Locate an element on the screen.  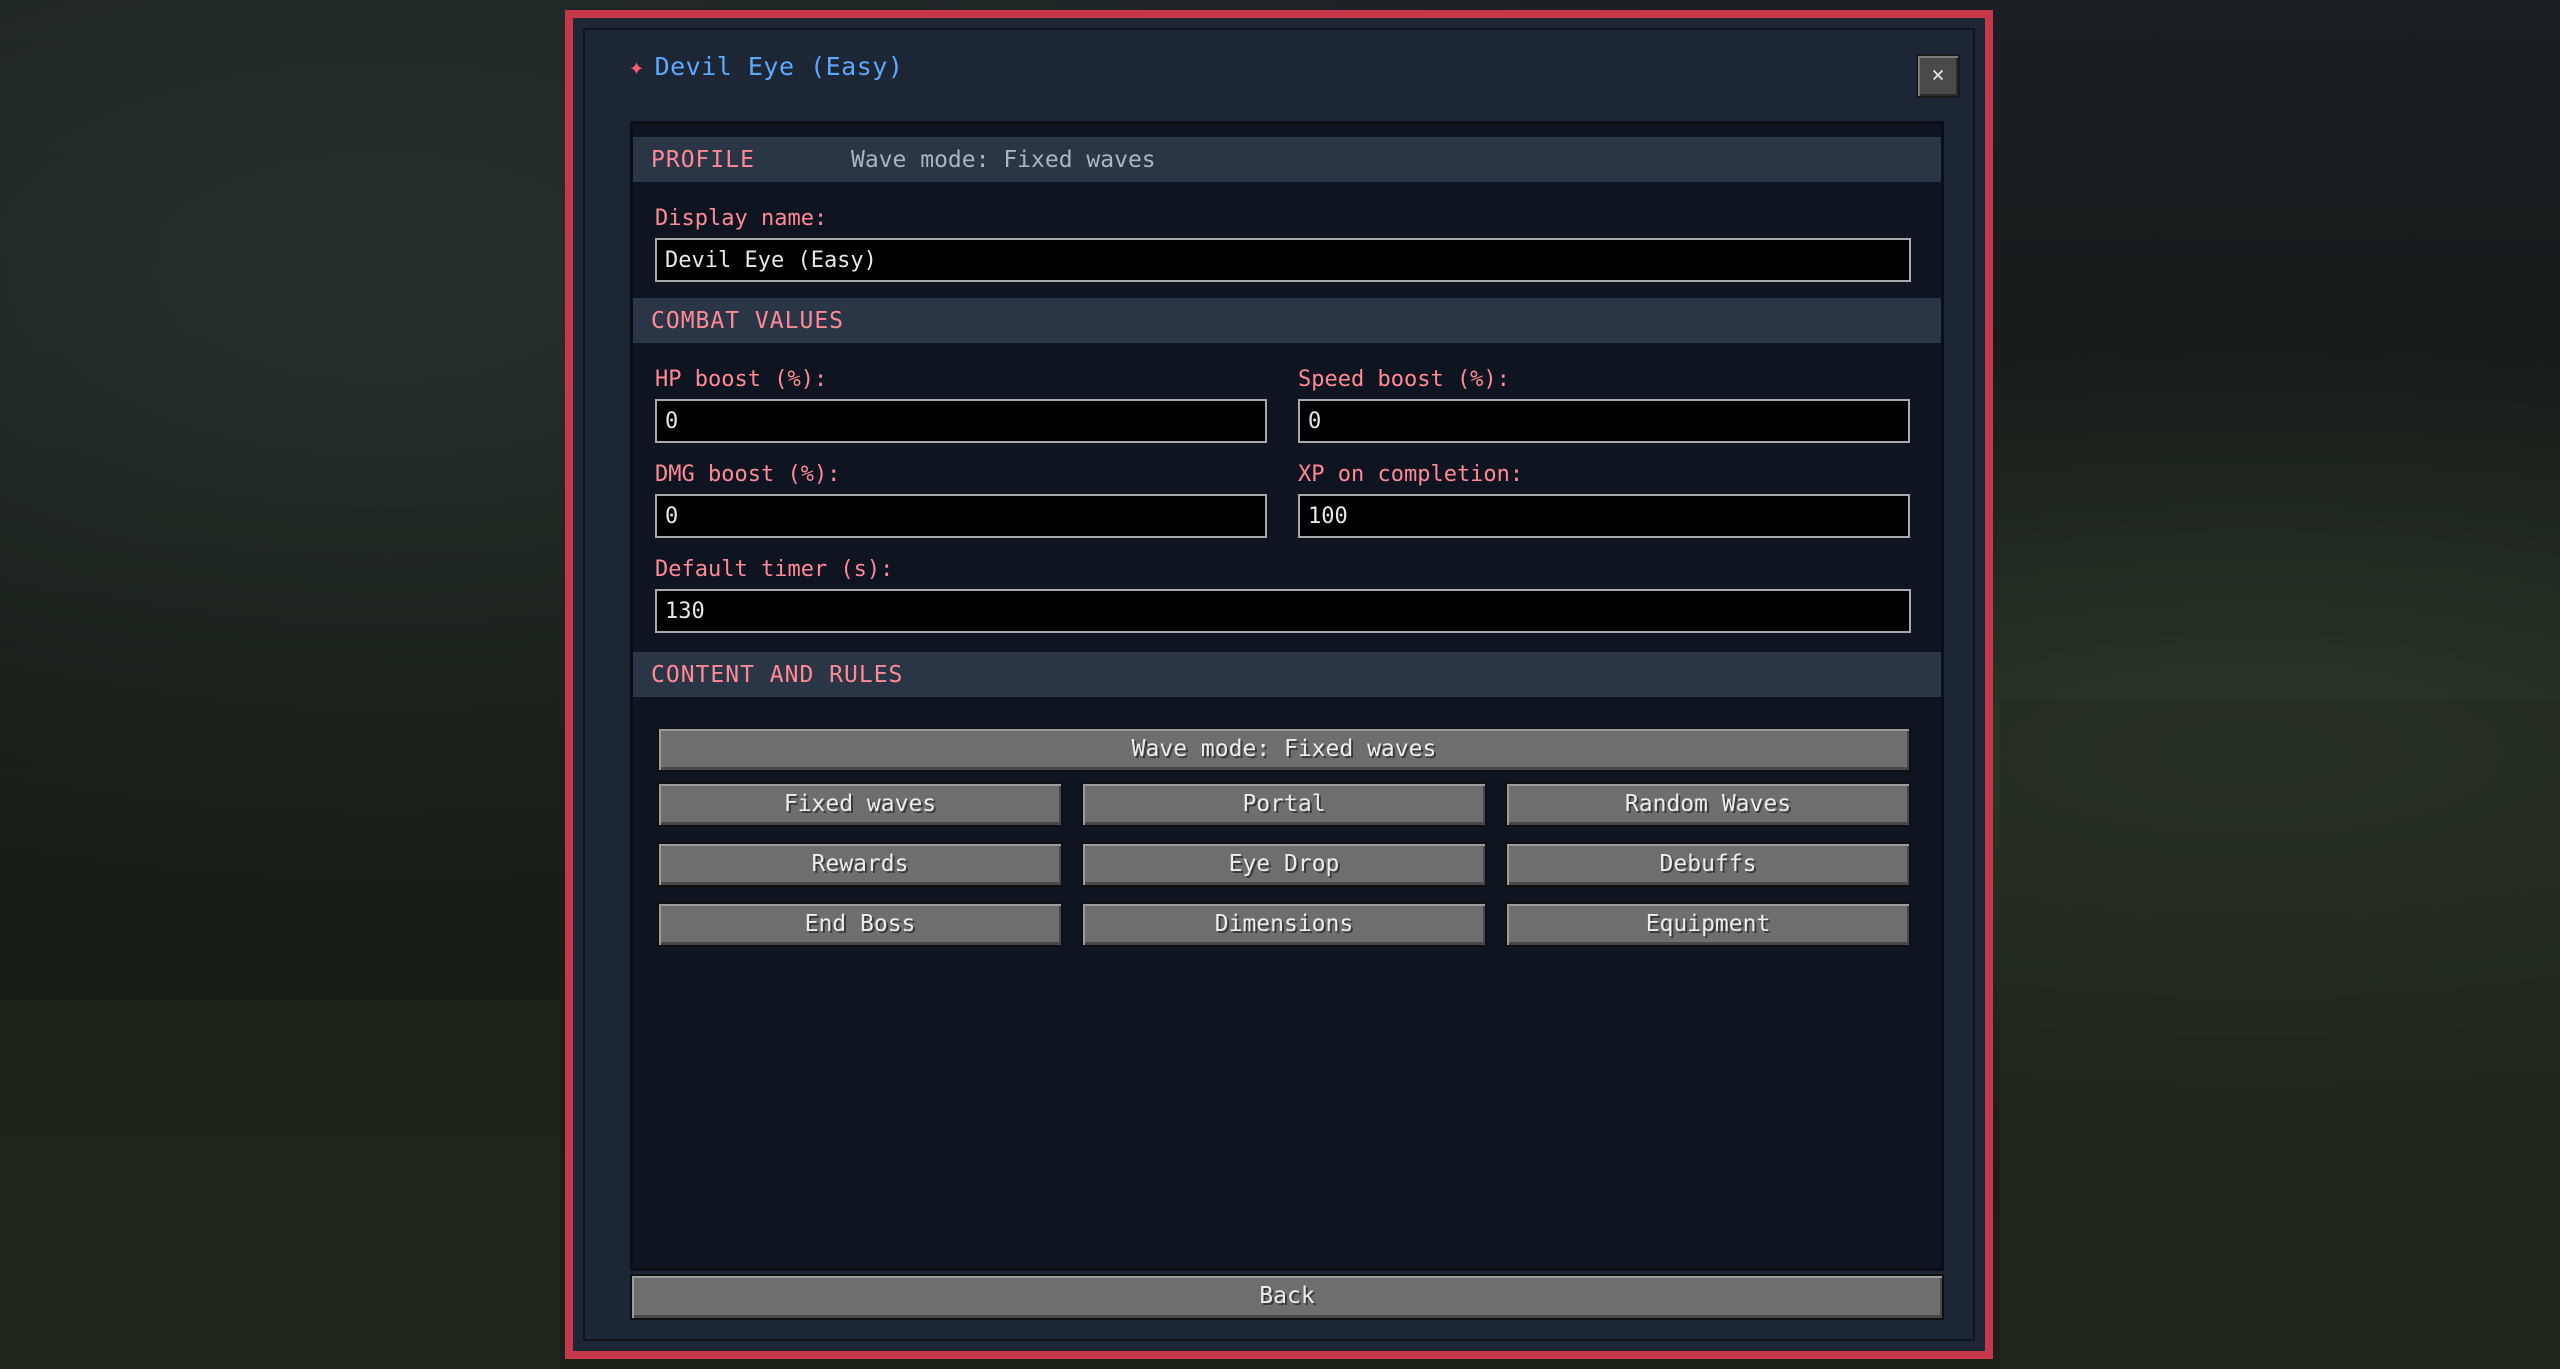
back-button: Back is located at coordinates (1287, 1297).